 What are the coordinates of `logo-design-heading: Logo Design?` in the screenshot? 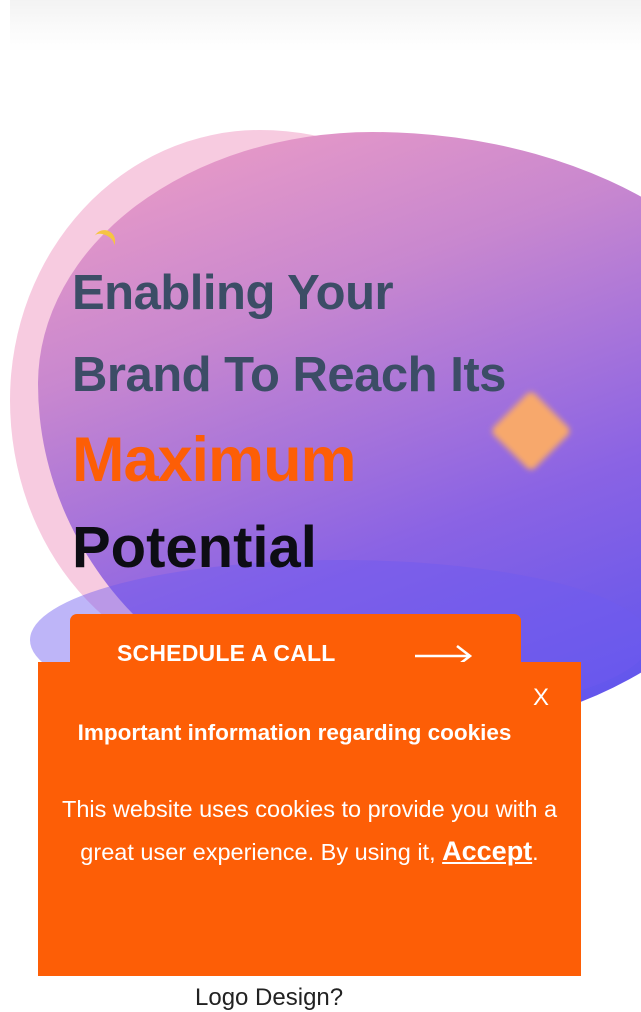 It's located at (269, 997).